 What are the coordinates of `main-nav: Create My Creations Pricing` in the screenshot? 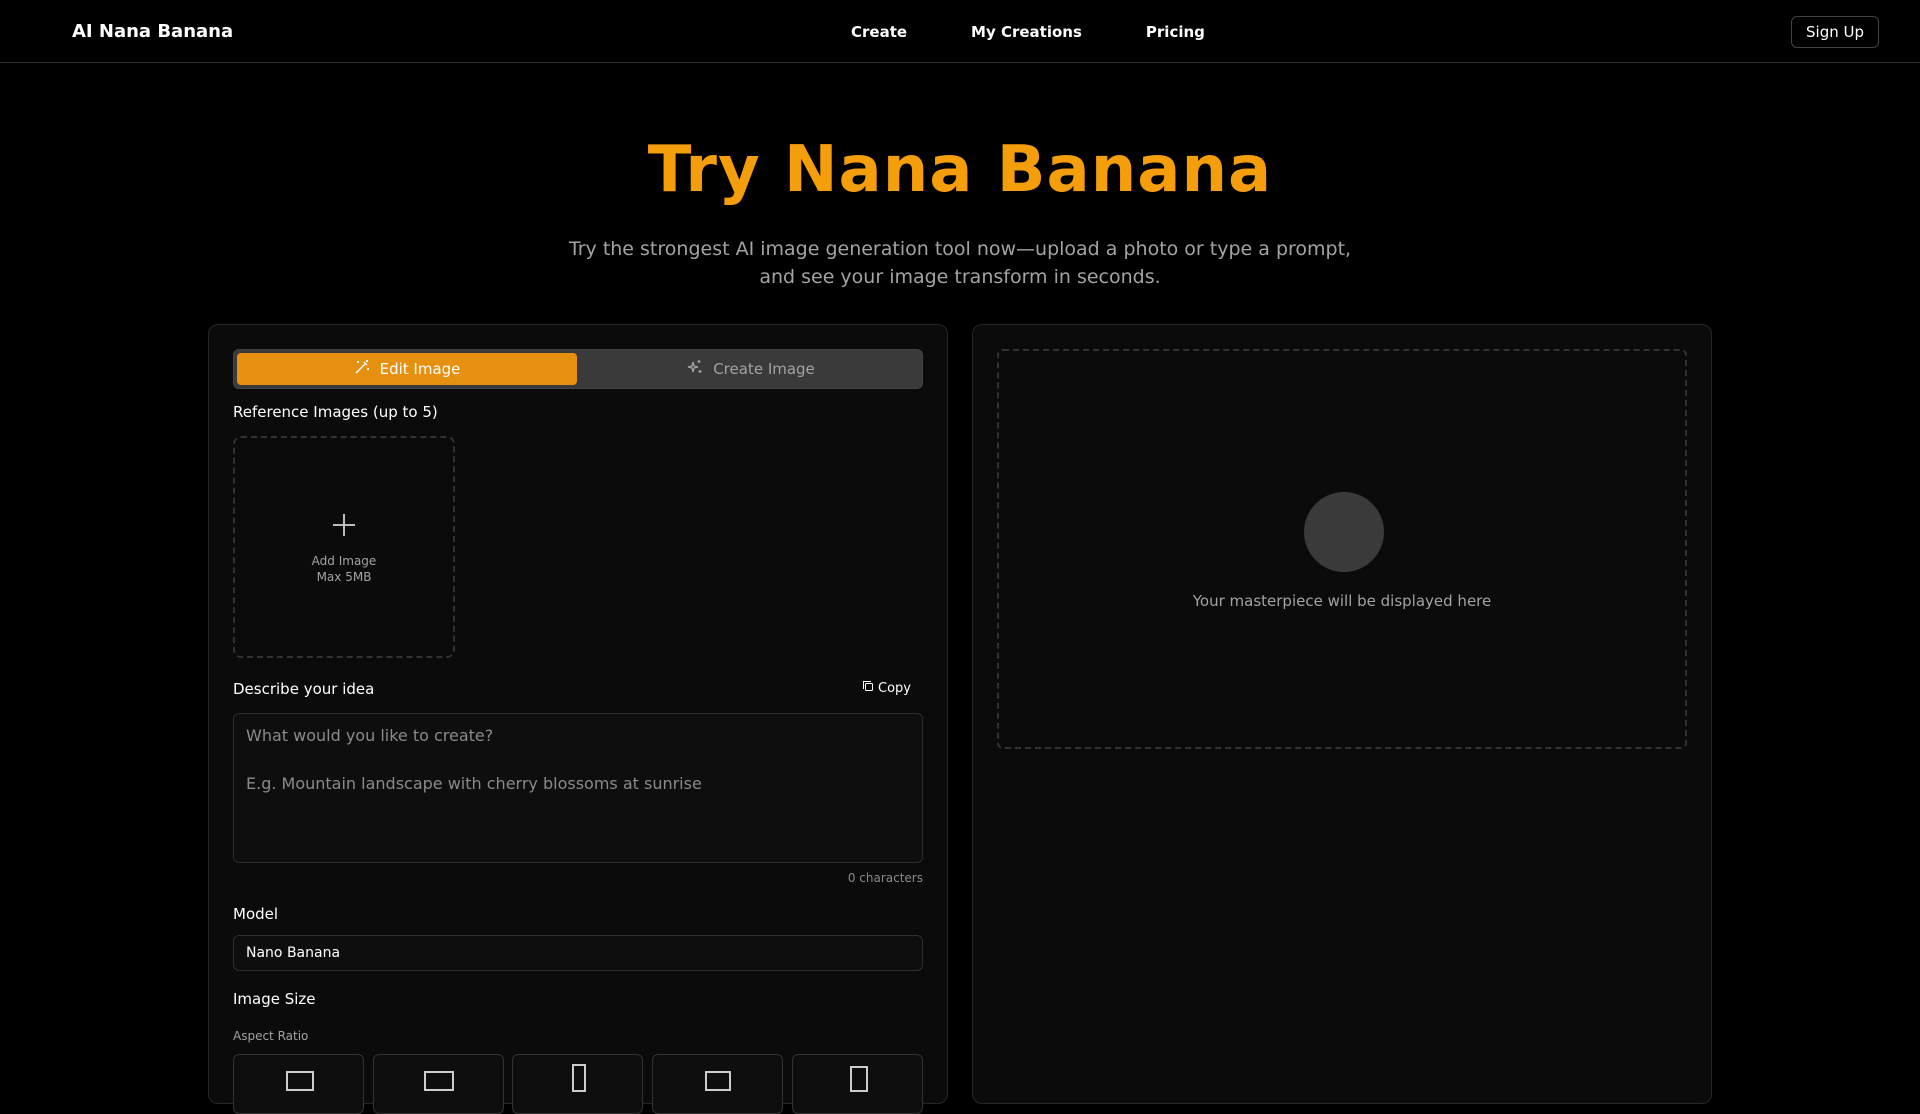 It's located at (1060, 31).